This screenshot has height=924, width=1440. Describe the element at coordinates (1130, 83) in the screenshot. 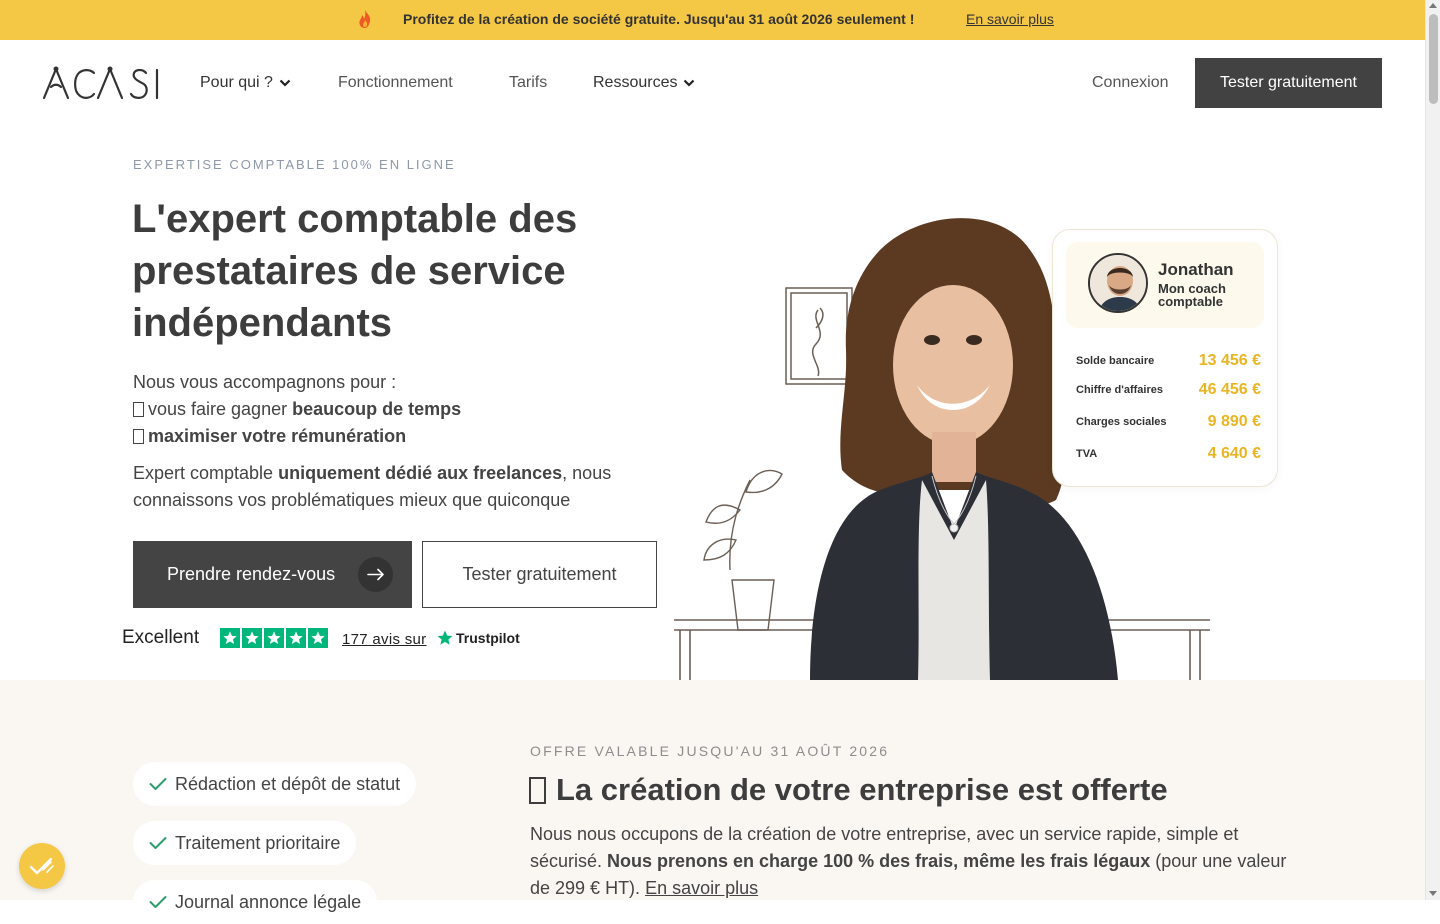

I see `login-link: Connexion` at that location.